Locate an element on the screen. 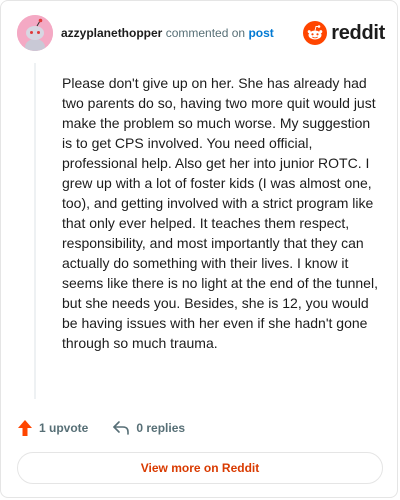 The width and height of the screenshot is (400, 500). reply-count: 0 replies is located at coordinates (161, 428).